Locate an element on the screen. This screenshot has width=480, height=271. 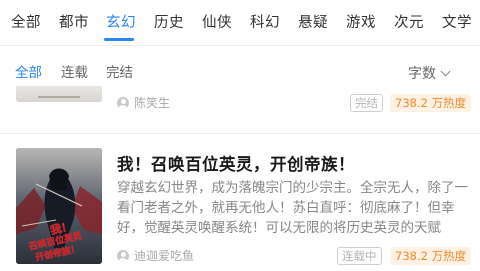
category-tab-fantasy: 玄幻 is located at coordinates (121, 23).